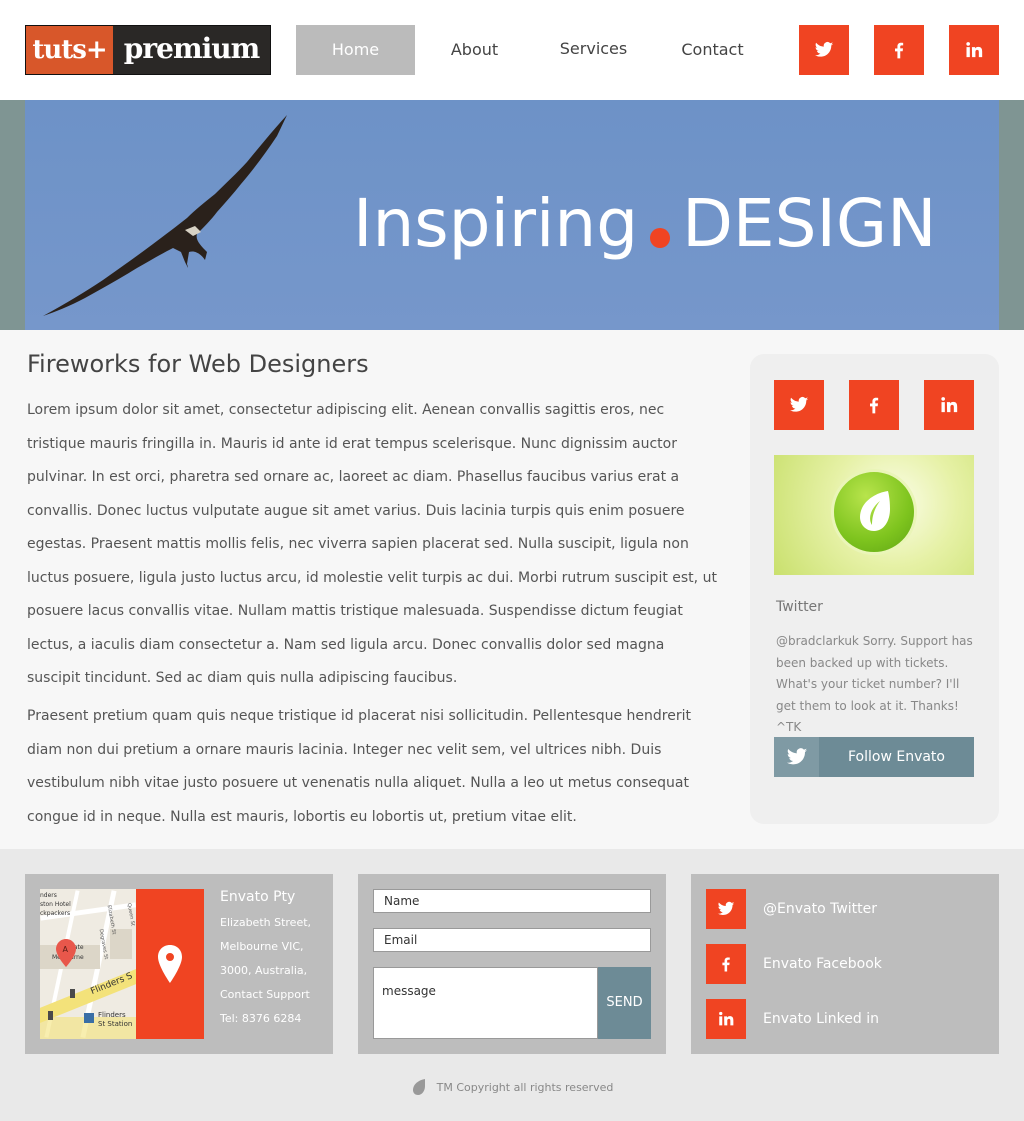 This screenshot has width=1024, height=1121. I want to click on sidebar-facebook-button, so click(874, 405).